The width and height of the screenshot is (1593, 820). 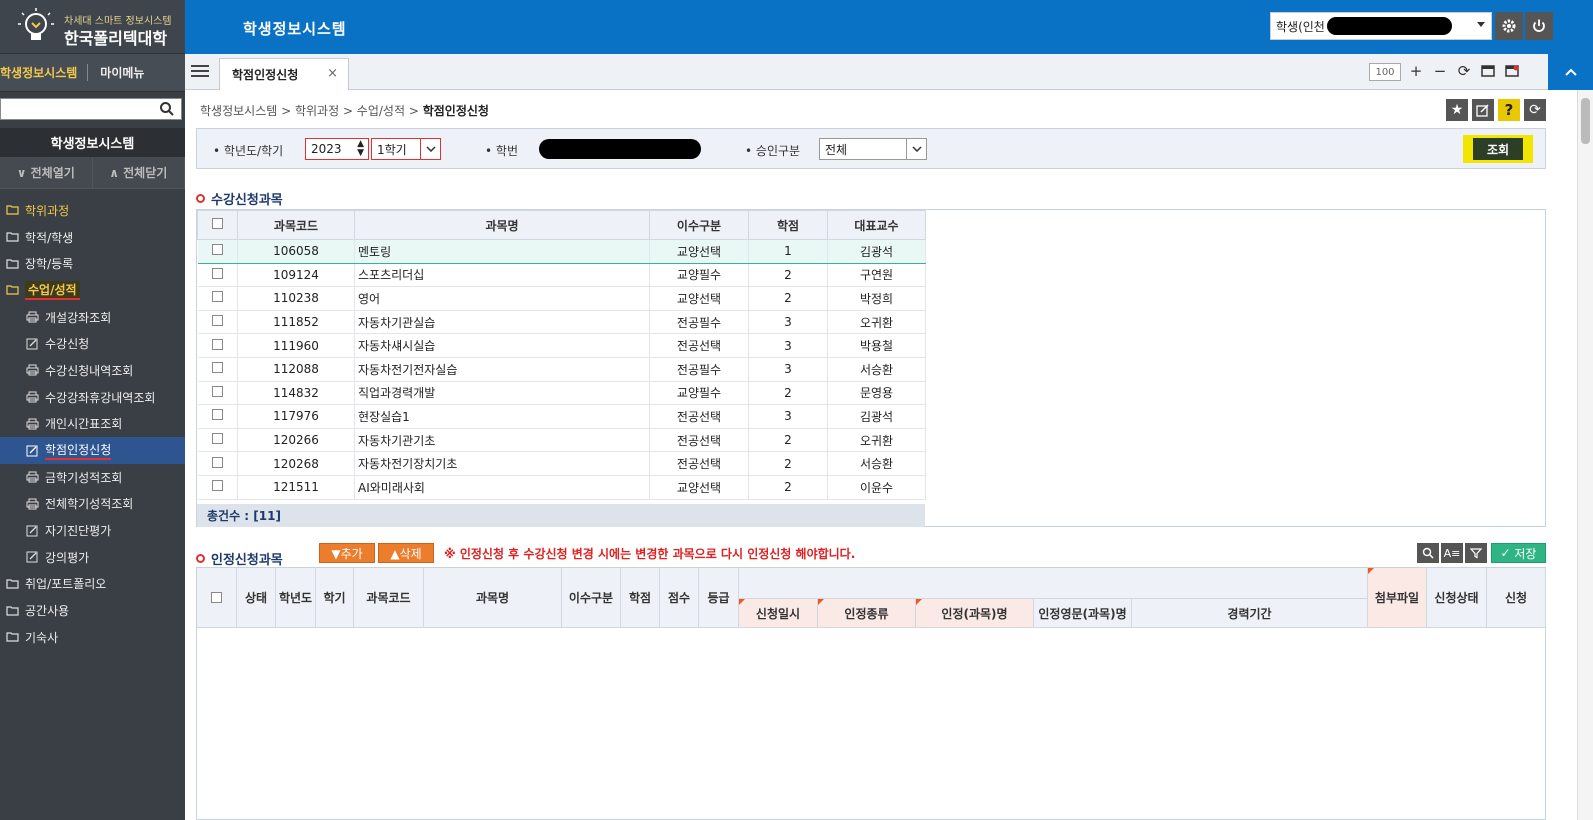 What do you see at coordinates (975, 613) in the screenshot?
I see `column-header: 인정(과목)명` at bounding box center [975, 613].